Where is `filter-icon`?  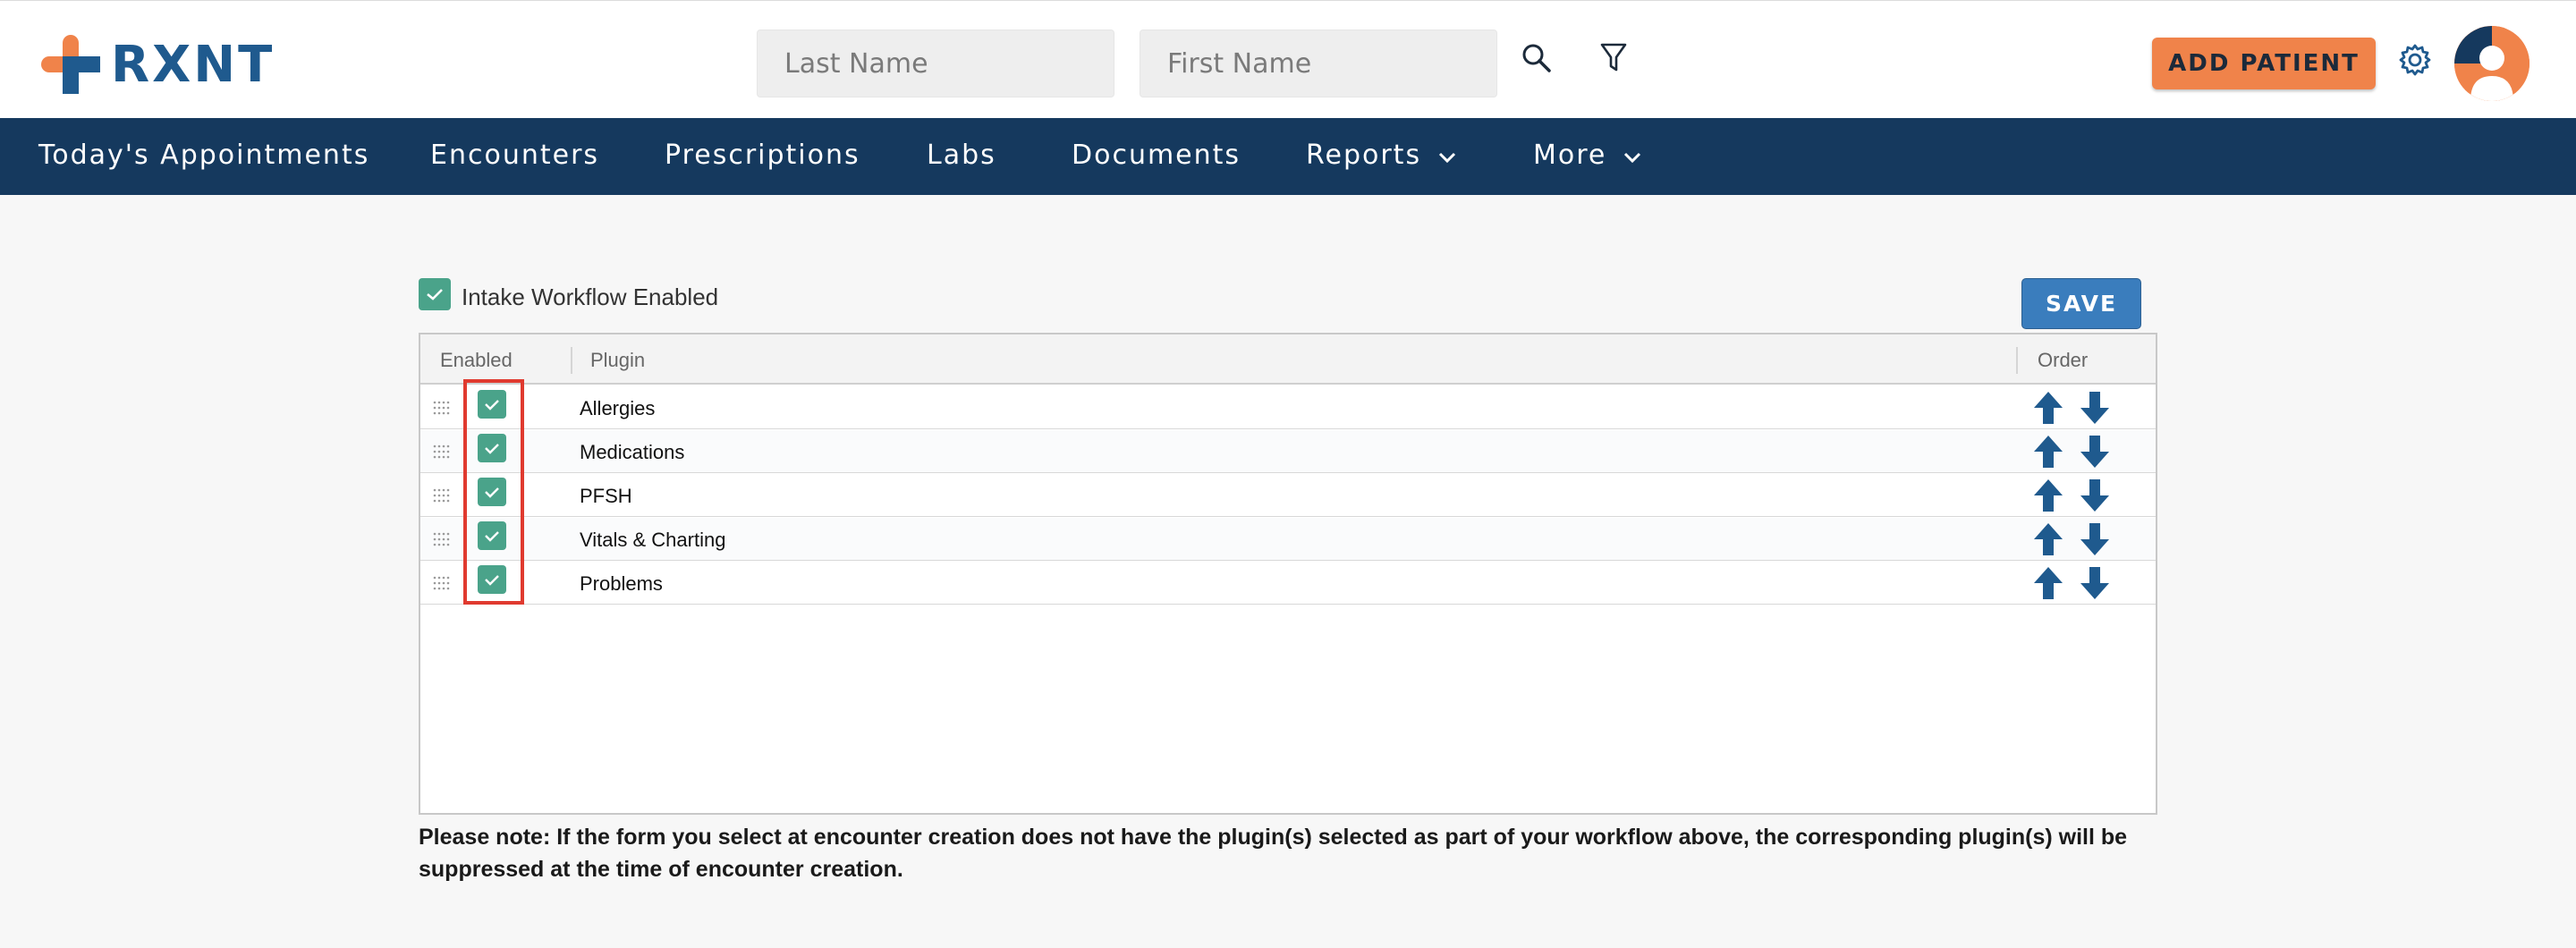 filter-icon is located at coordinates (1613, 58).